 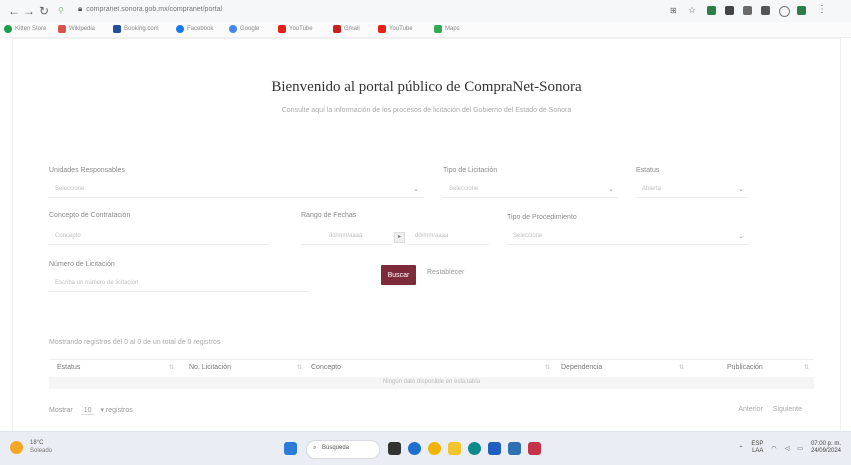 I want to click on bookmark-item: Booking.com, so click(x=136, y=29).